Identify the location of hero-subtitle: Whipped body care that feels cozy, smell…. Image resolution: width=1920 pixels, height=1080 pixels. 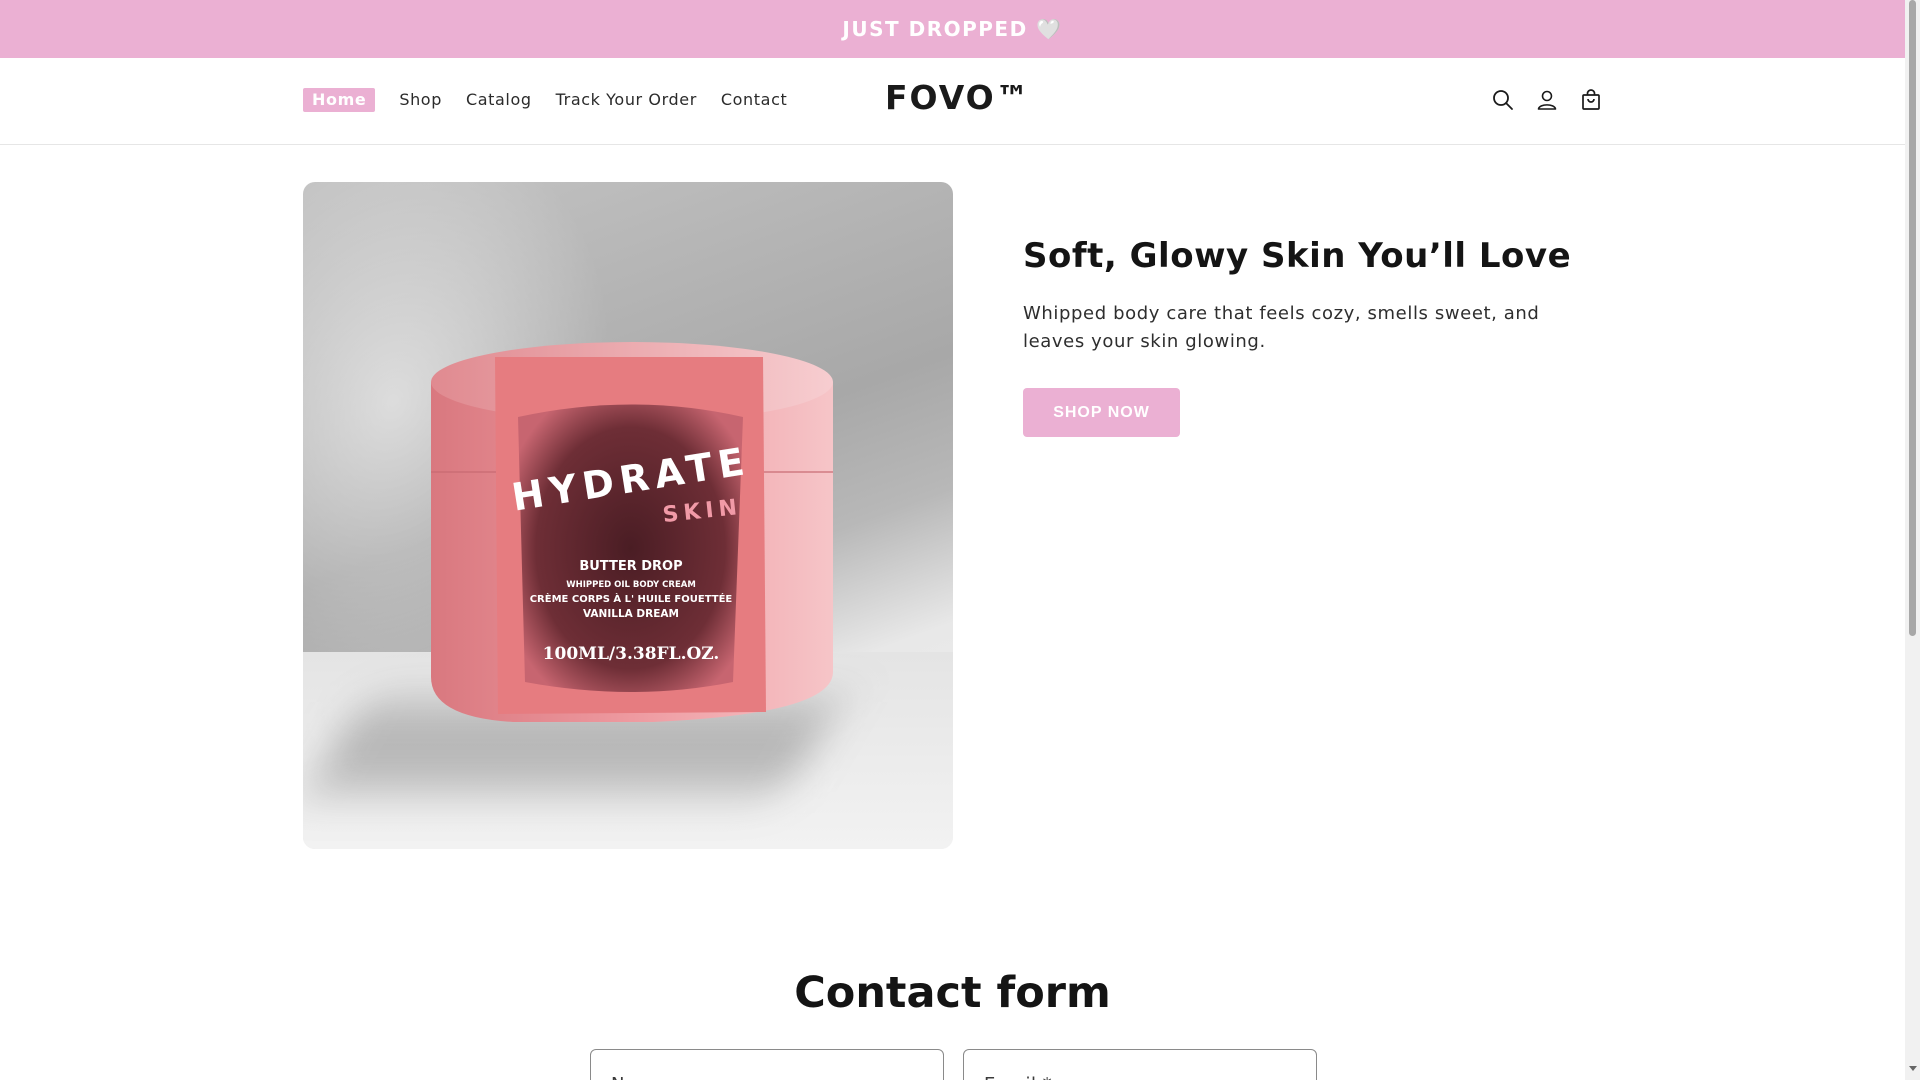
(1281, 327).